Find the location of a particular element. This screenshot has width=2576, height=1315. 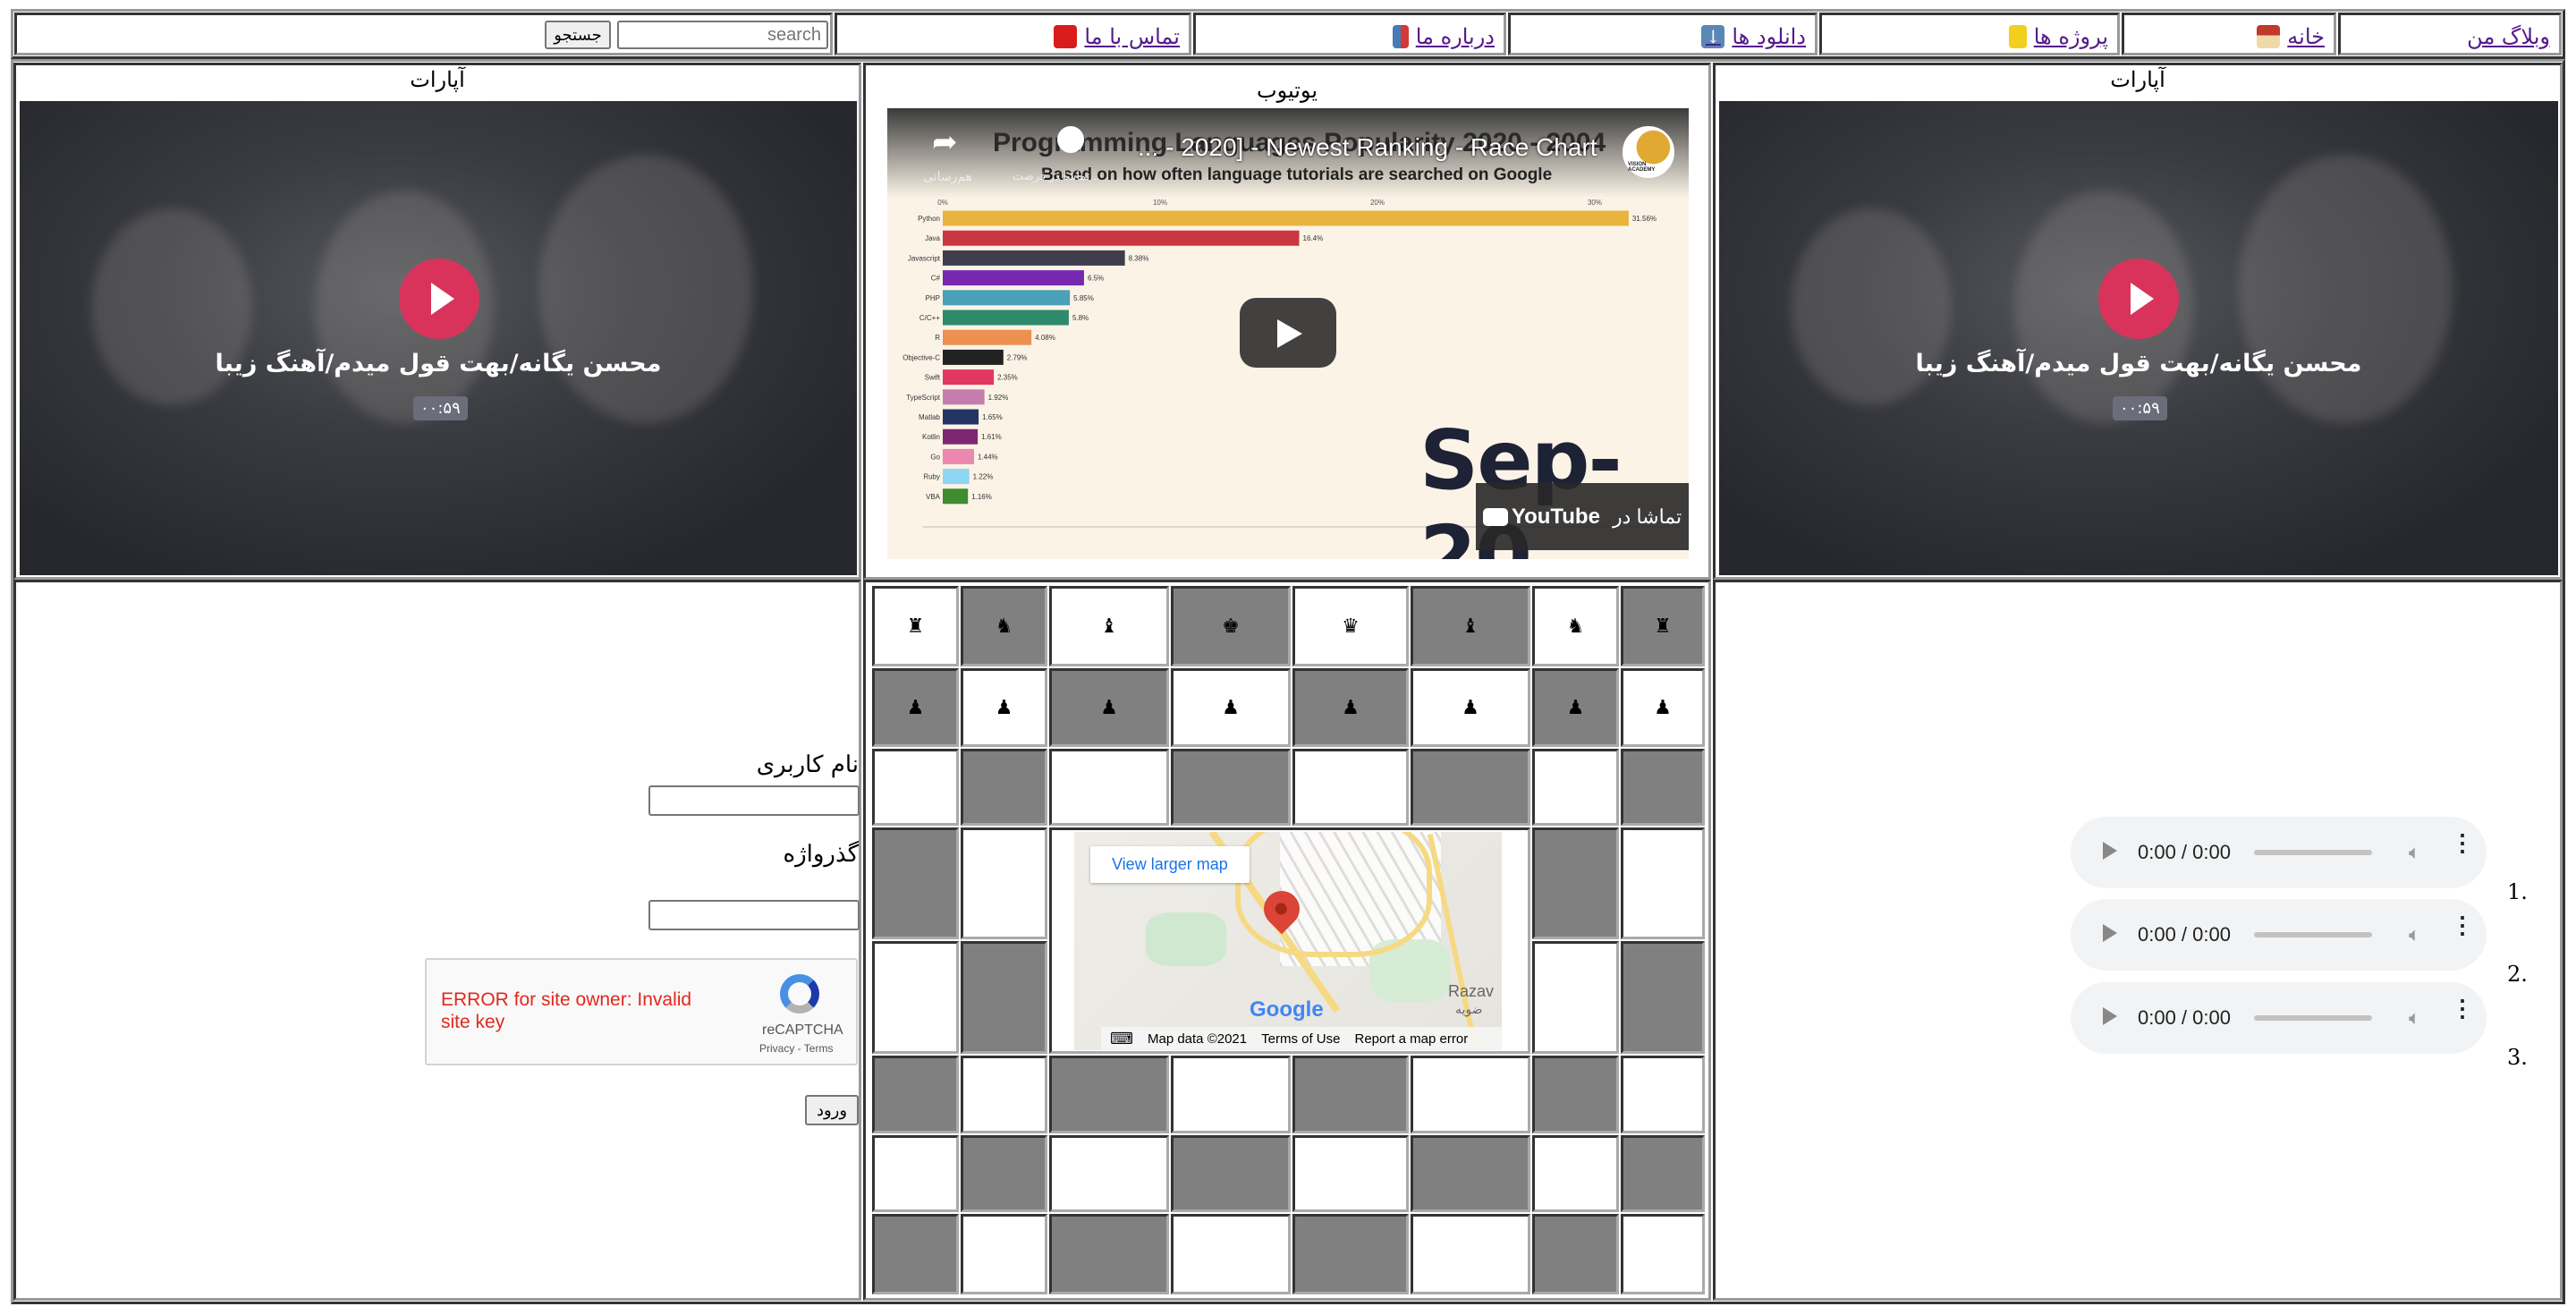

youtube-play-button is located at coordinates (1288, 333).